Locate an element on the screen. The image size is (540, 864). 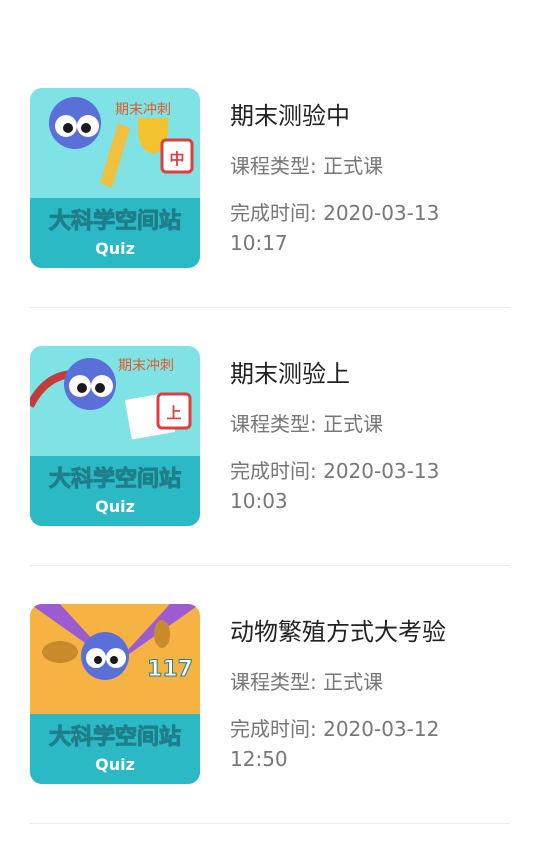
thumbnail-badge: 117 is located at coordinates (170, 669).